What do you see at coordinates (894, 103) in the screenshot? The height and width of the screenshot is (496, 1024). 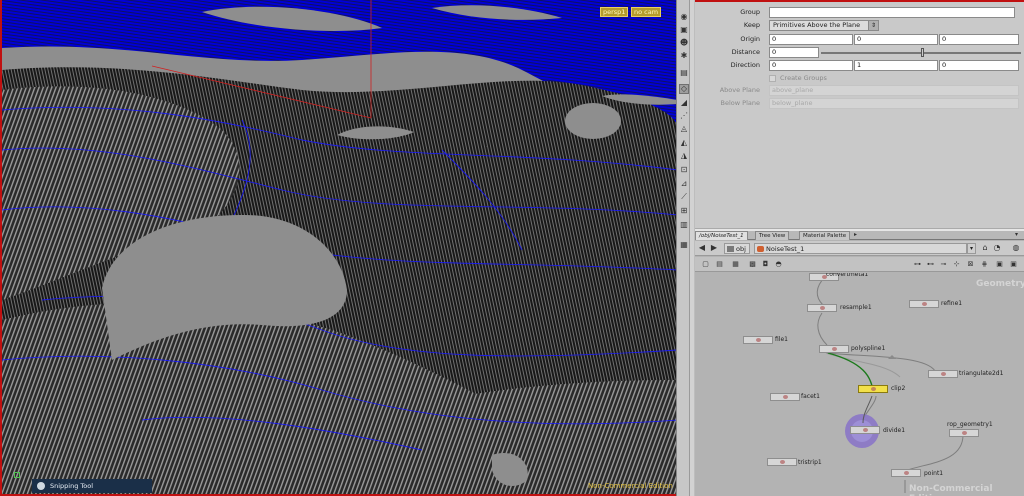 I see `below-plane-field: below_plane` at bounding box center [894, 103].